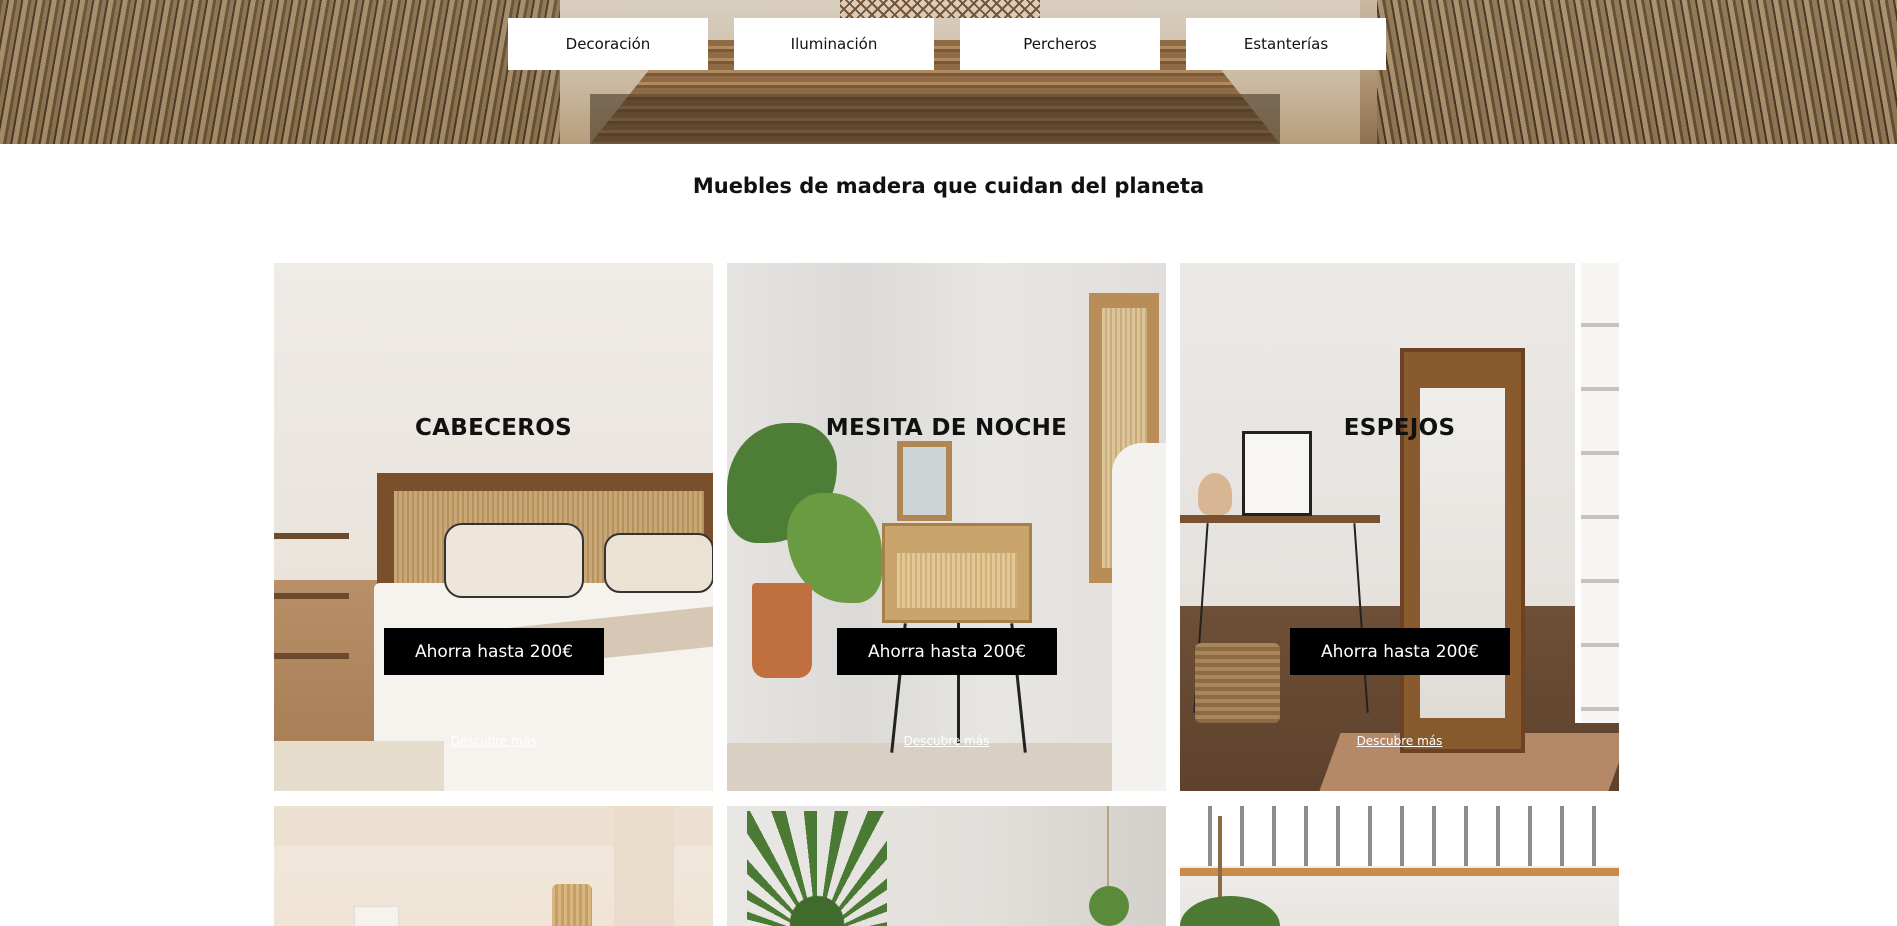 Image resolution: width=1897 pixels, height=926 pixels. Describe the element at coordinates (1109, 906) in the screenshot. I see `hanging-plant` at that location.